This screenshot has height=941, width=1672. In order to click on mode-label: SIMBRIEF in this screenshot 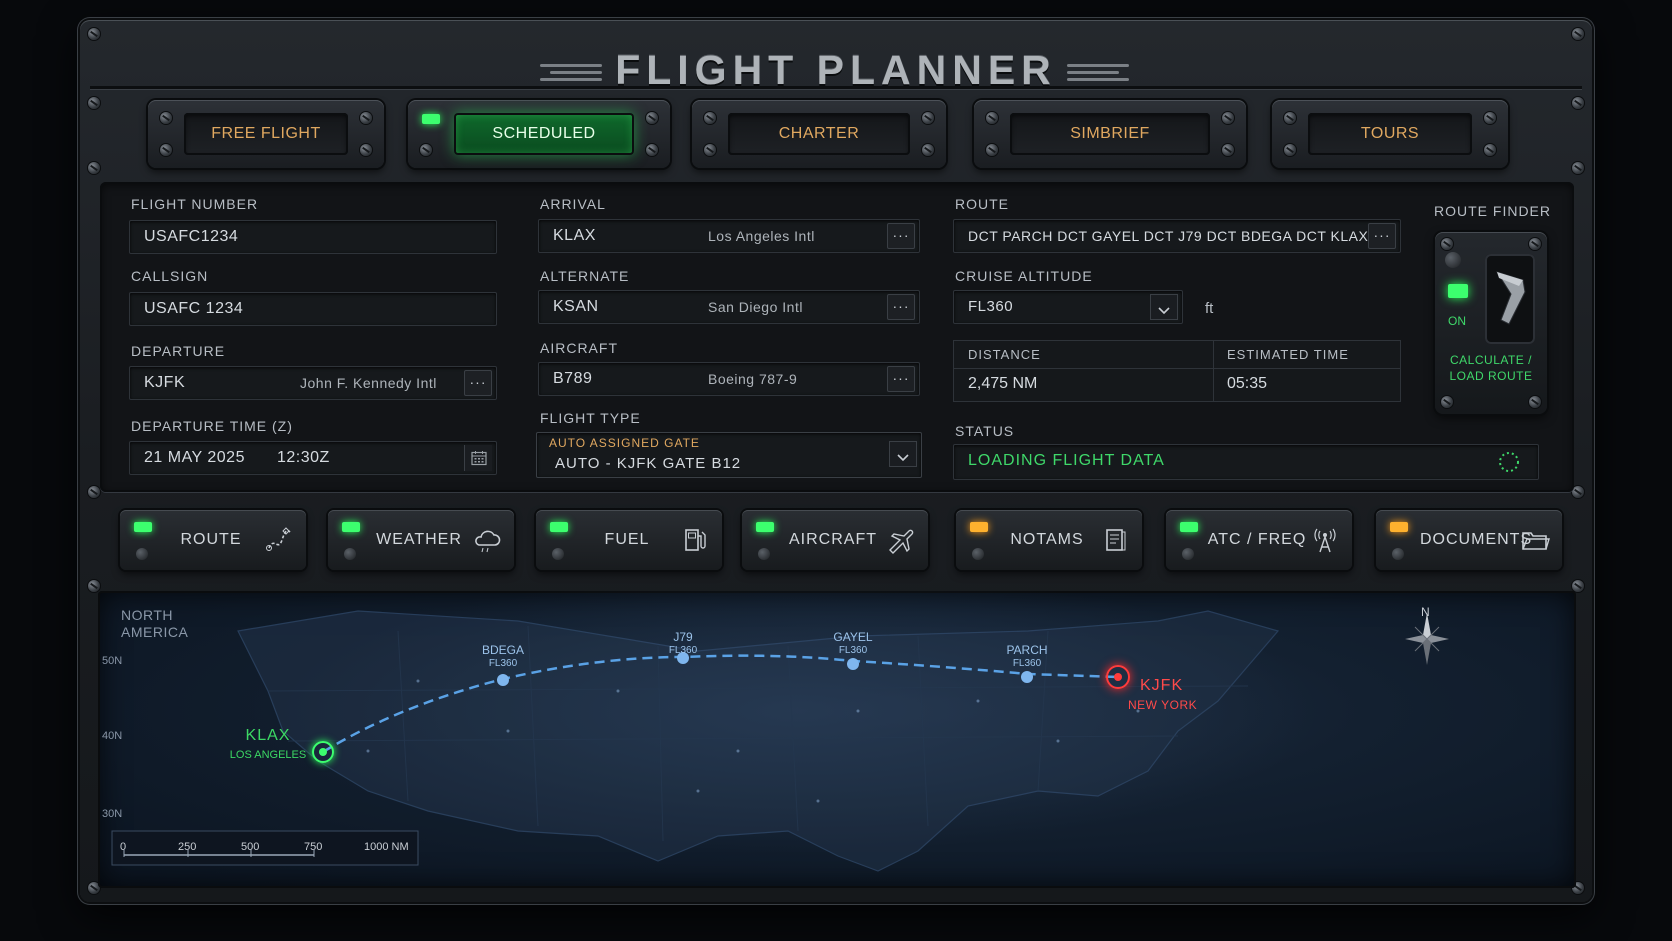, I will do `click(1110, 134)`.